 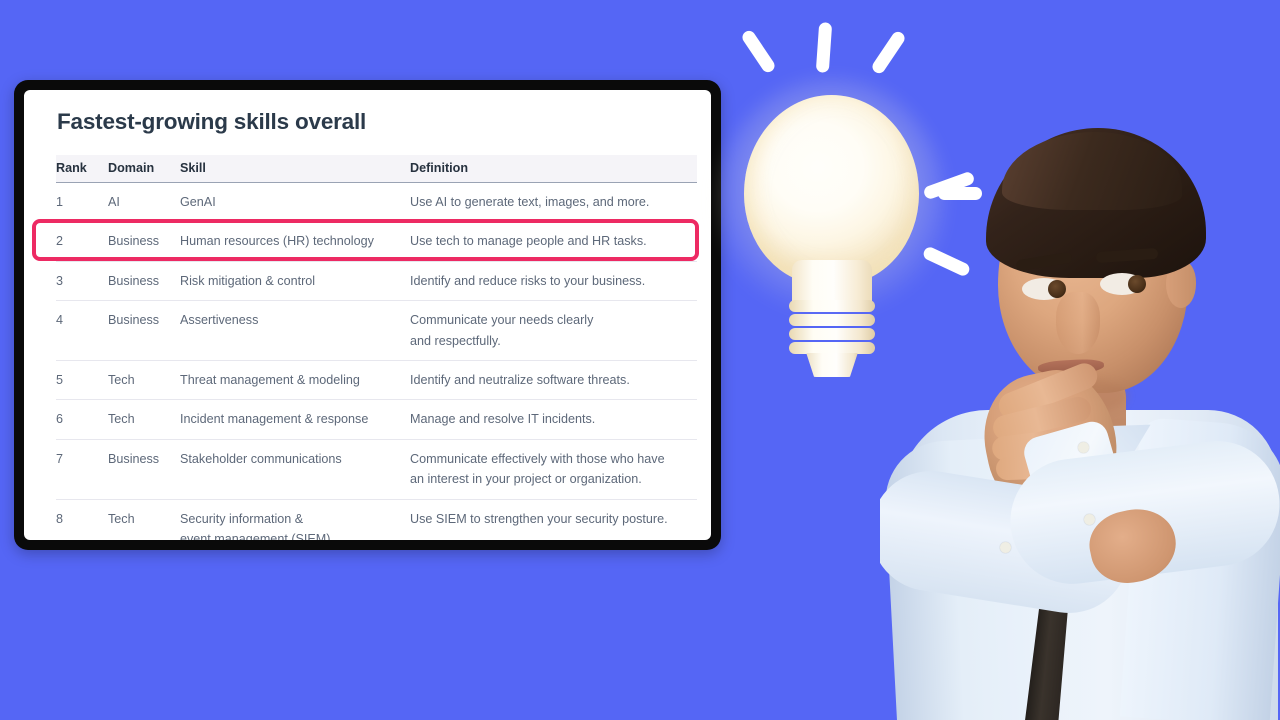 I want to click on cell-rank-line: 3, so click(x=60, y=280).